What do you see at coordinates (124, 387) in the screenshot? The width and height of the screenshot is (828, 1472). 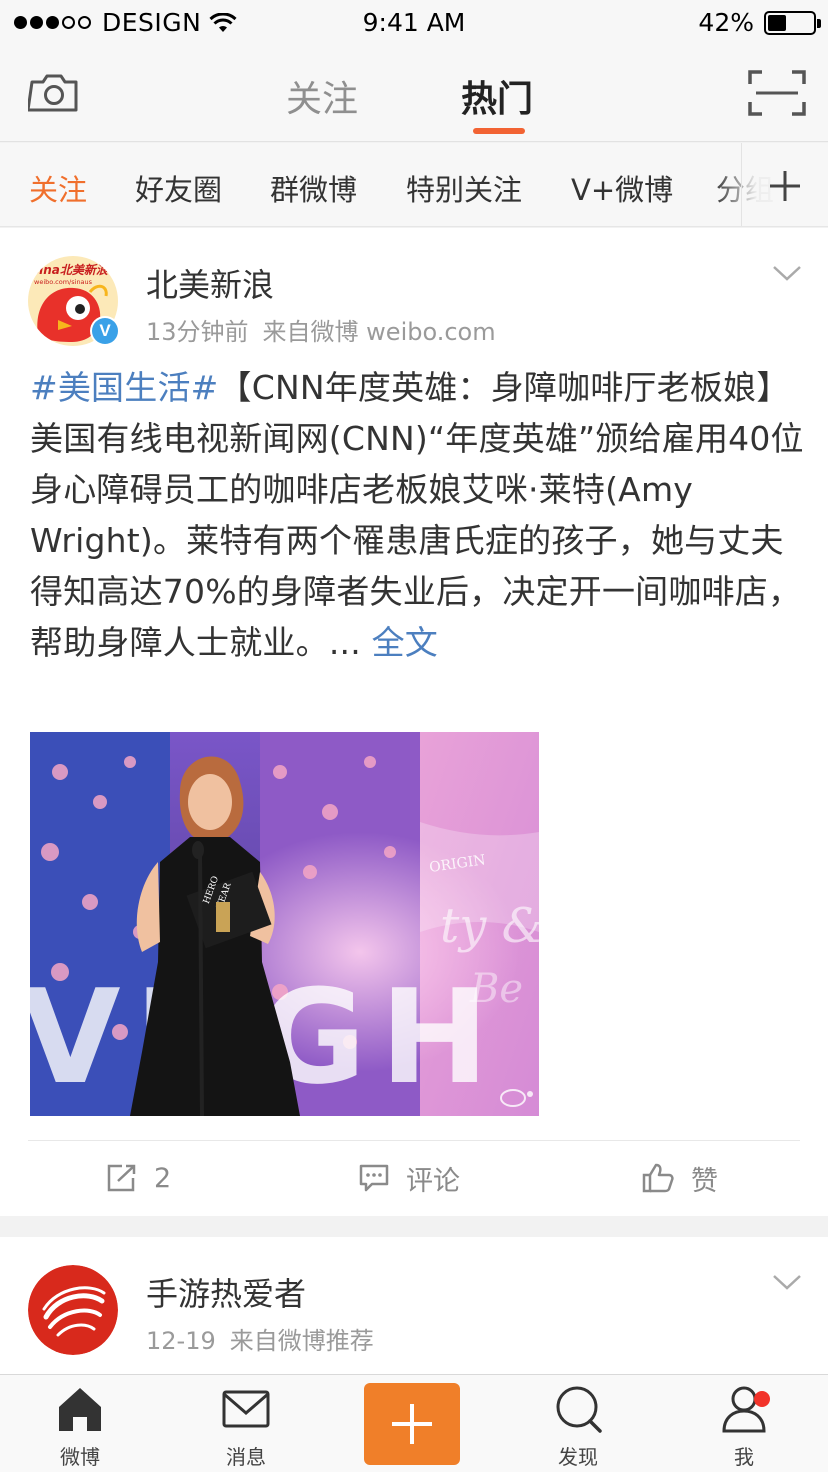 I see `post-hashtag: #美国生活#` at bounding box center [124, 387].